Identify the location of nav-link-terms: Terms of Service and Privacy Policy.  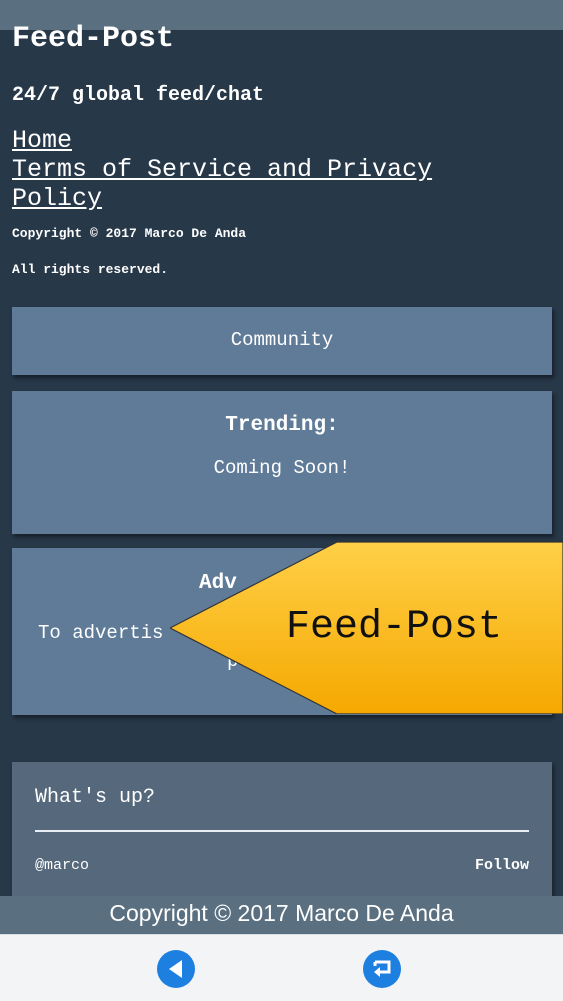
(272, 184).